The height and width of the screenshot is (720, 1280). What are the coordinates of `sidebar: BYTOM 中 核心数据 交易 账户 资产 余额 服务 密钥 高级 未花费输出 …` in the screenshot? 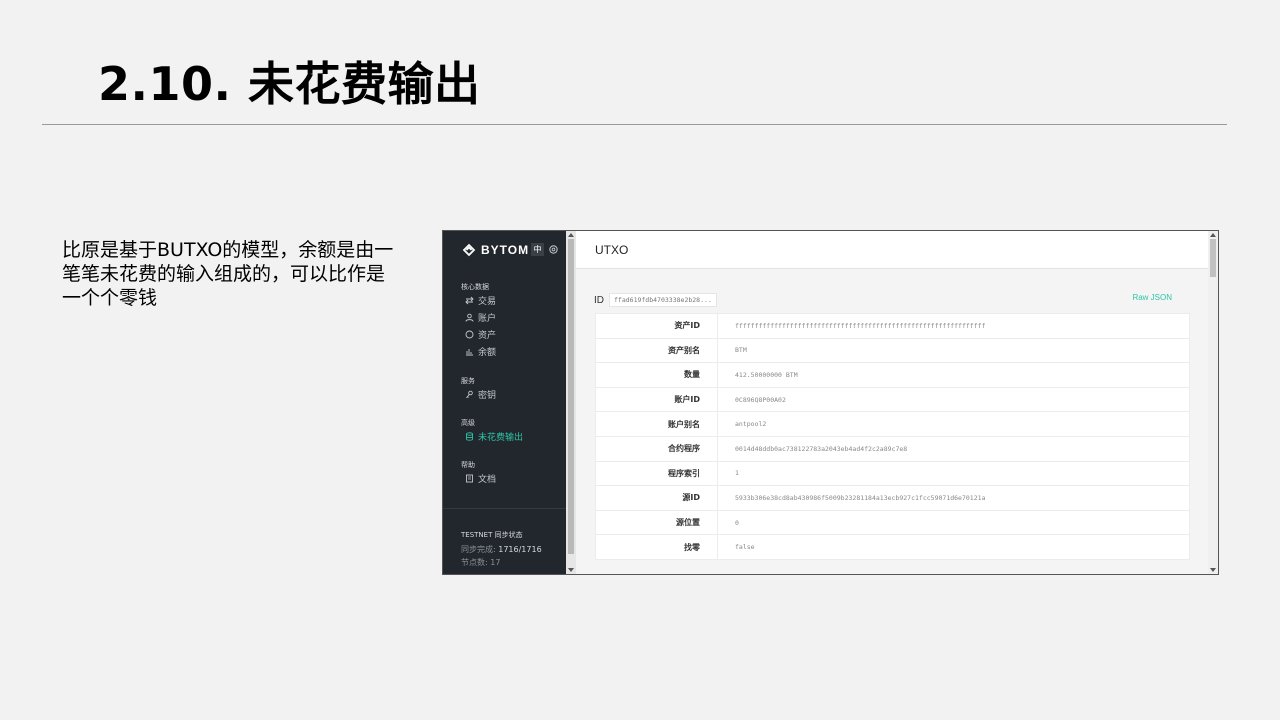 It's located at (504, 402).